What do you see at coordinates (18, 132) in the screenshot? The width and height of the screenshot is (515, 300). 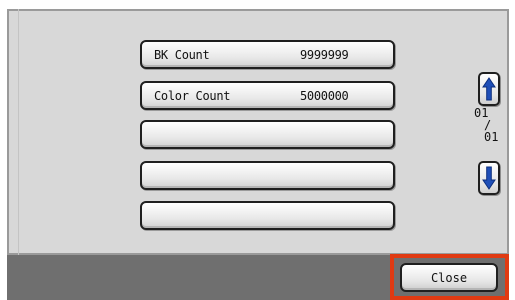 I see `panel-divider` at bounding box center [18, 132].